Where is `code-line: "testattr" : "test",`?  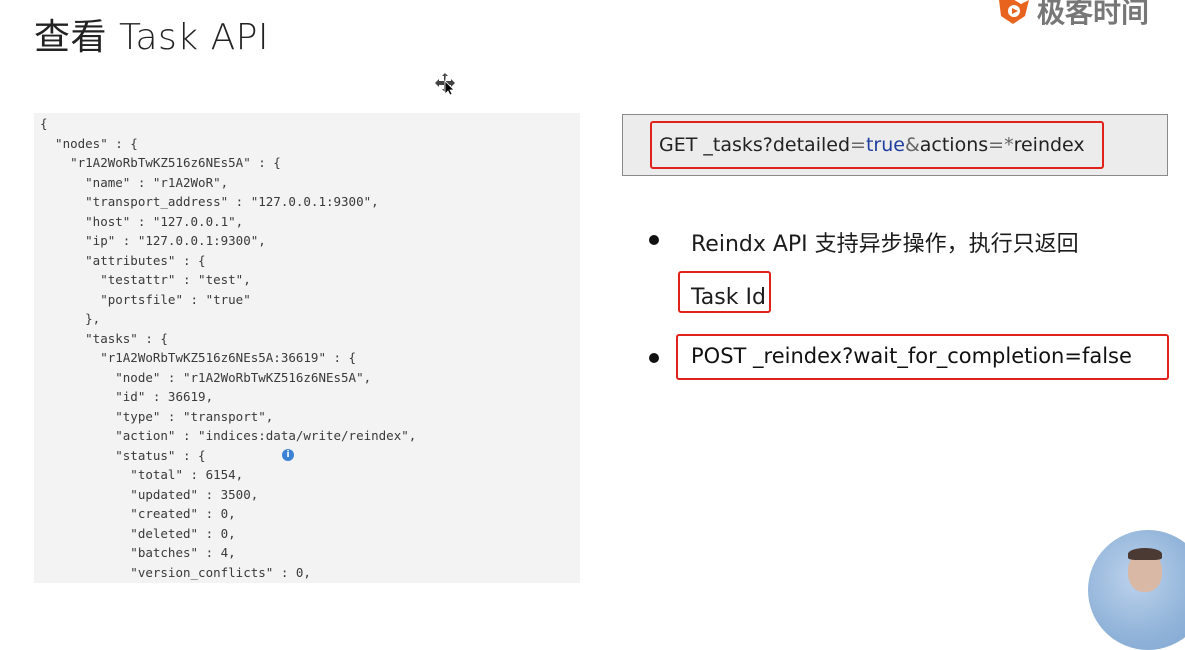
code-line: "testattr" : "test", is located at coordinates (145, 279).